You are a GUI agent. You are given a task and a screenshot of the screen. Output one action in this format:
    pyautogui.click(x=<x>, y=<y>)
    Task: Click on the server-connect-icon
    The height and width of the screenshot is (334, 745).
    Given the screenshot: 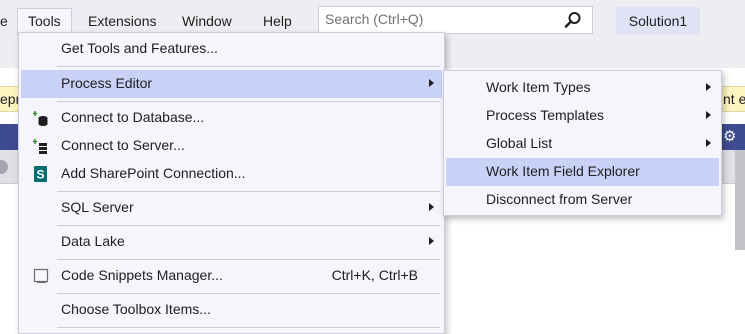 What is the action you would take?
    pyautogui.click(x=40, y=146)
    